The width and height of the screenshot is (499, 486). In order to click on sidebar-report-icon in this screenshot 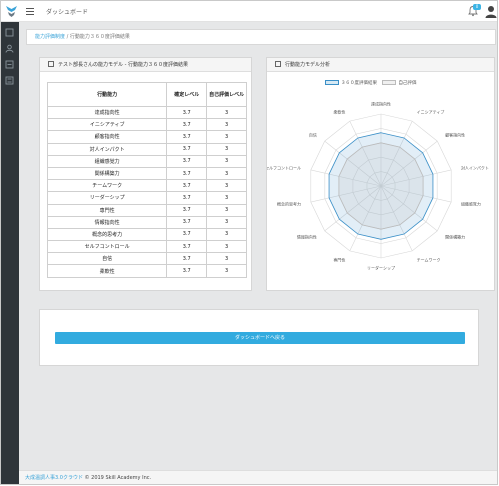, I will do `click(9, 80)`.